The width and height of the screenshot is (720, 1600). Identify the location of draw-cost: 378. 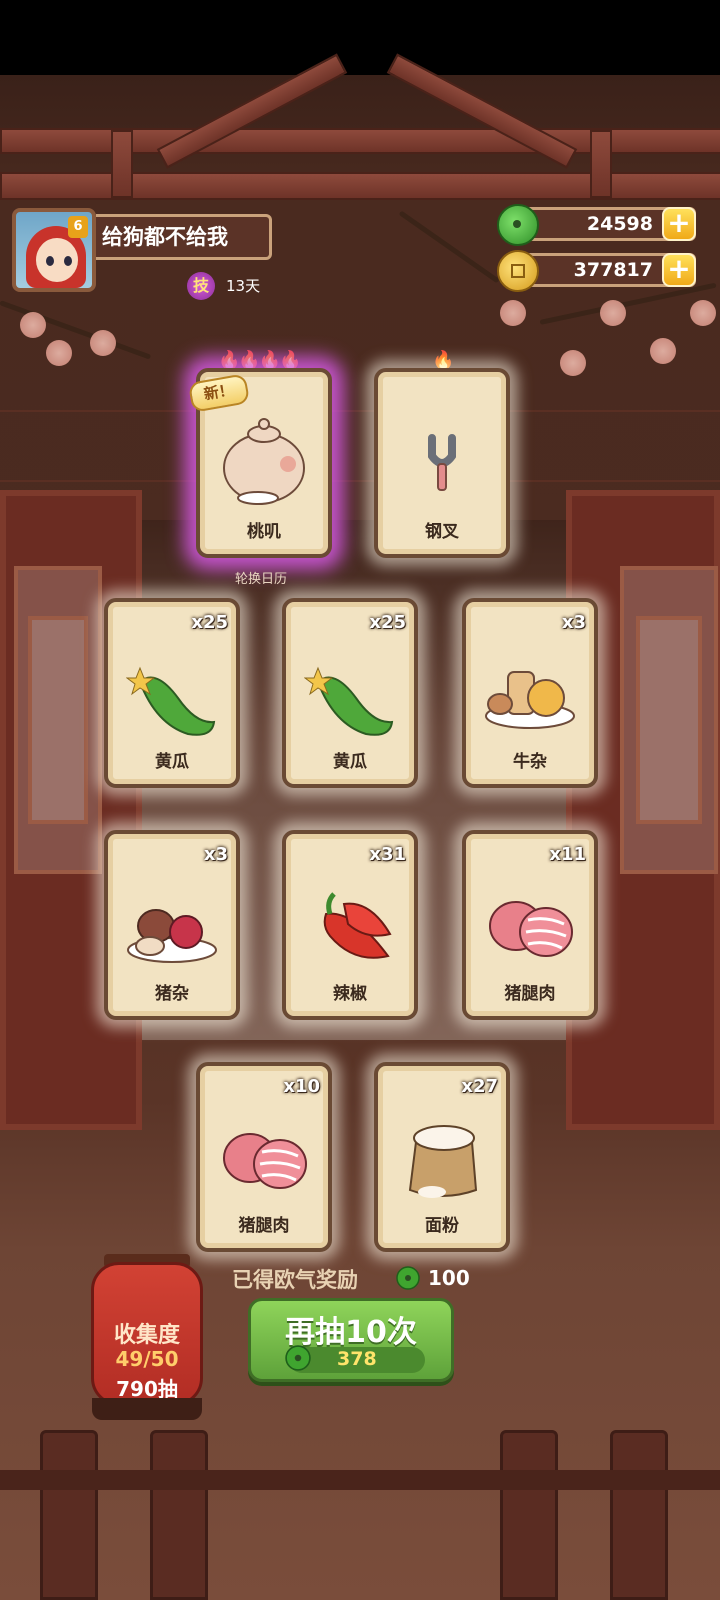
(357, 1359).